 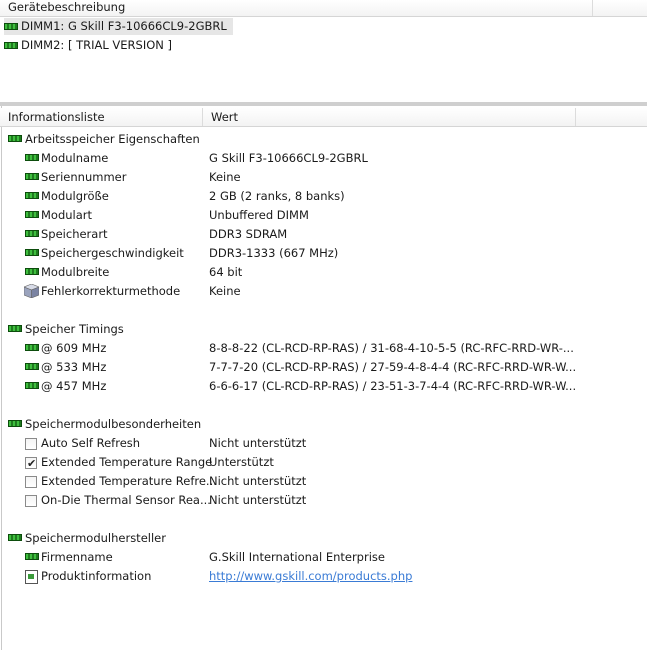 What do you see at coordinates (248, 234) in the screenshot?
I see `row-value: DDR3 SDRAM` at bounding box center [248, 234].